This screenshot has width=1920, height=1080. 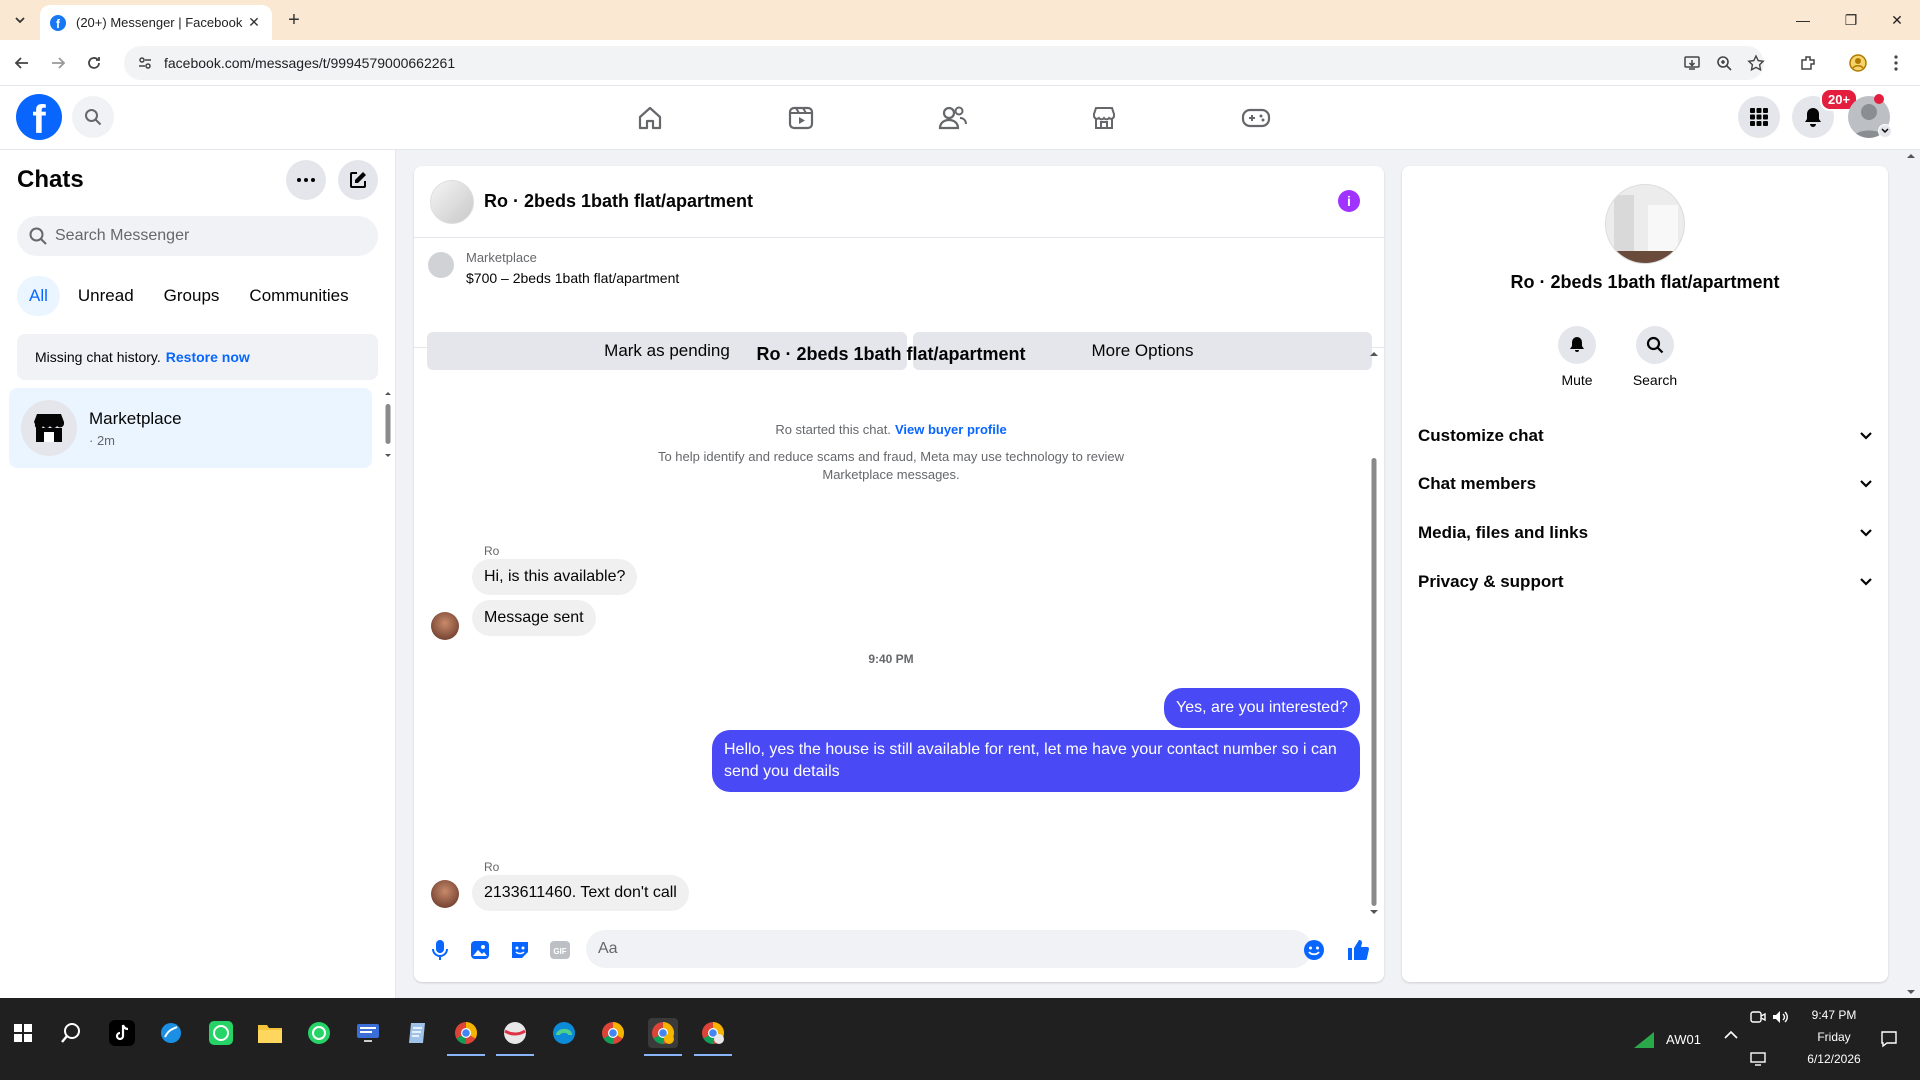 I want to click on video-nav-icon, so click(x=801, y=118).